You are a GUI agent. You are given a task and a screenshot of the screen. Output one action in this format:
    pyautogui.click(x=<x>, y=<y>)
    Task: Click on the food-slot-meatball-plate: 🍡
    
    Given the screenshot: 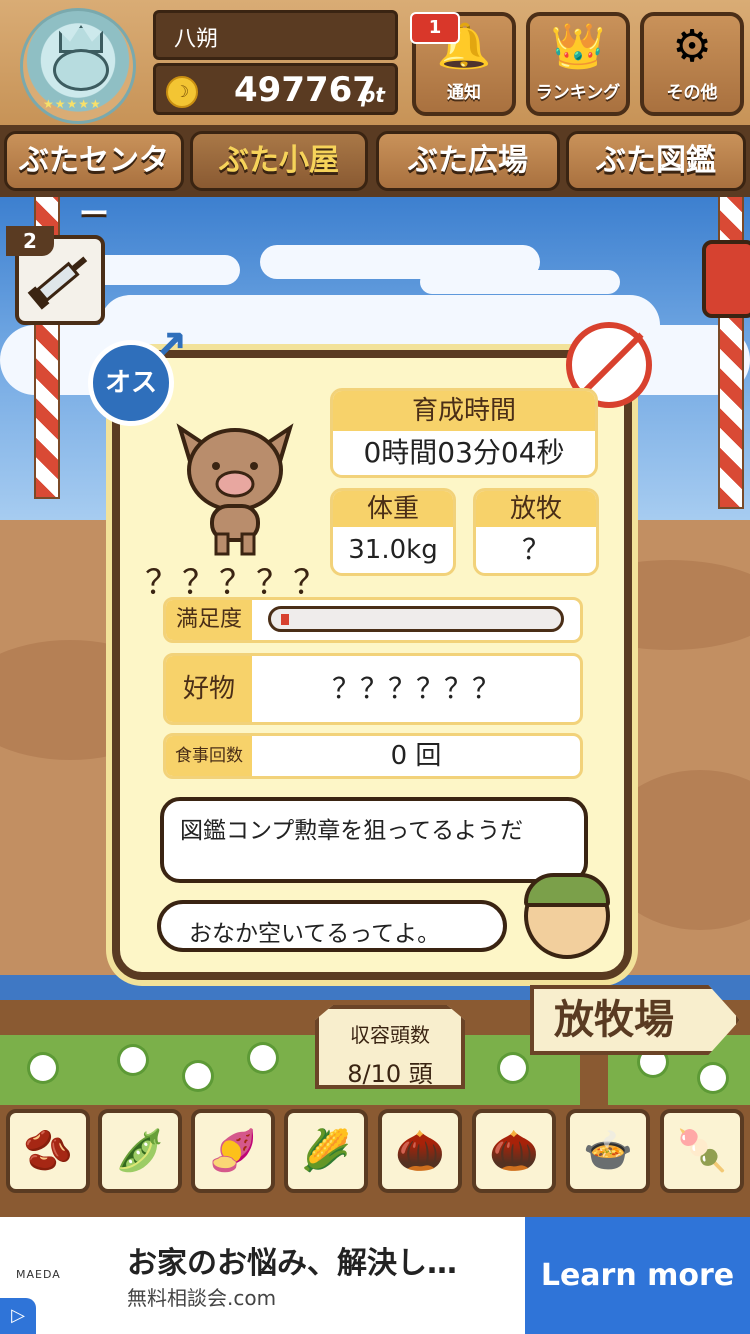 What is the action you would take?
    pyautogui.click(x=702, y=1151)
    